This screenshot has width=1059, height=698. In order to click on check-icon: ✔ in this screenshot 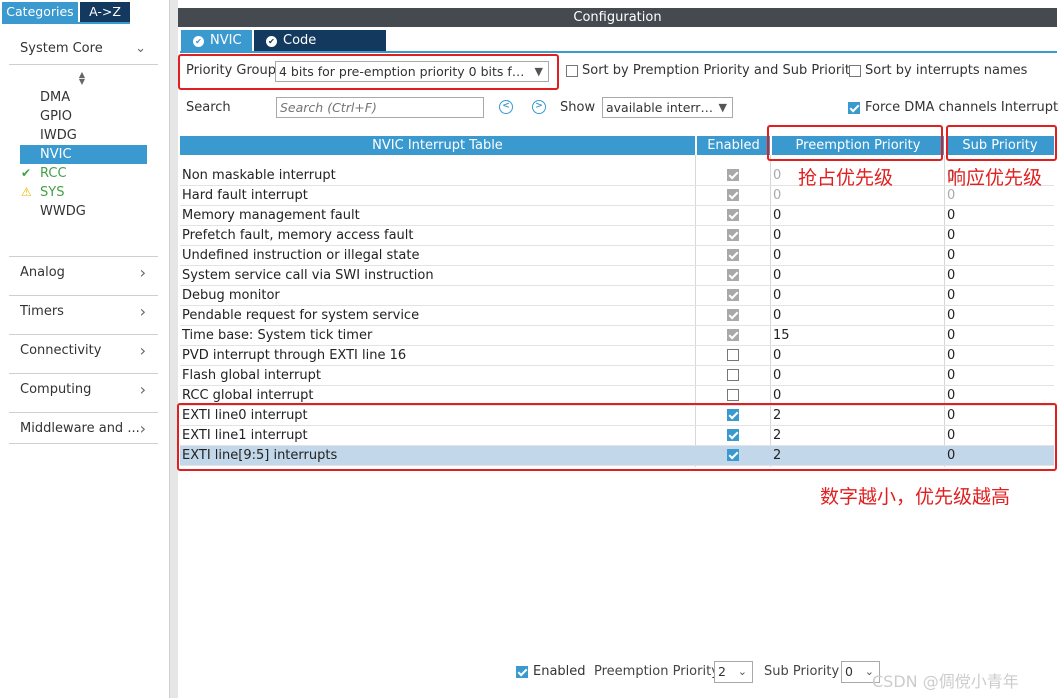, I will do `click(26, 173)`.